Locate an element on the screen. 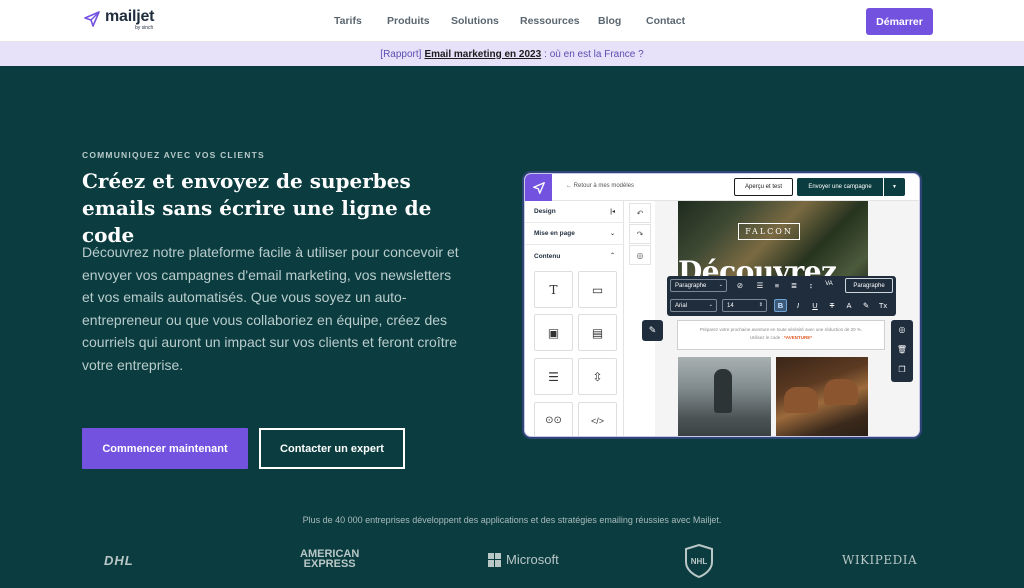 The height and width of the screenshot is (588, 1024). hiker-figure is located at coordinates (723, 391).